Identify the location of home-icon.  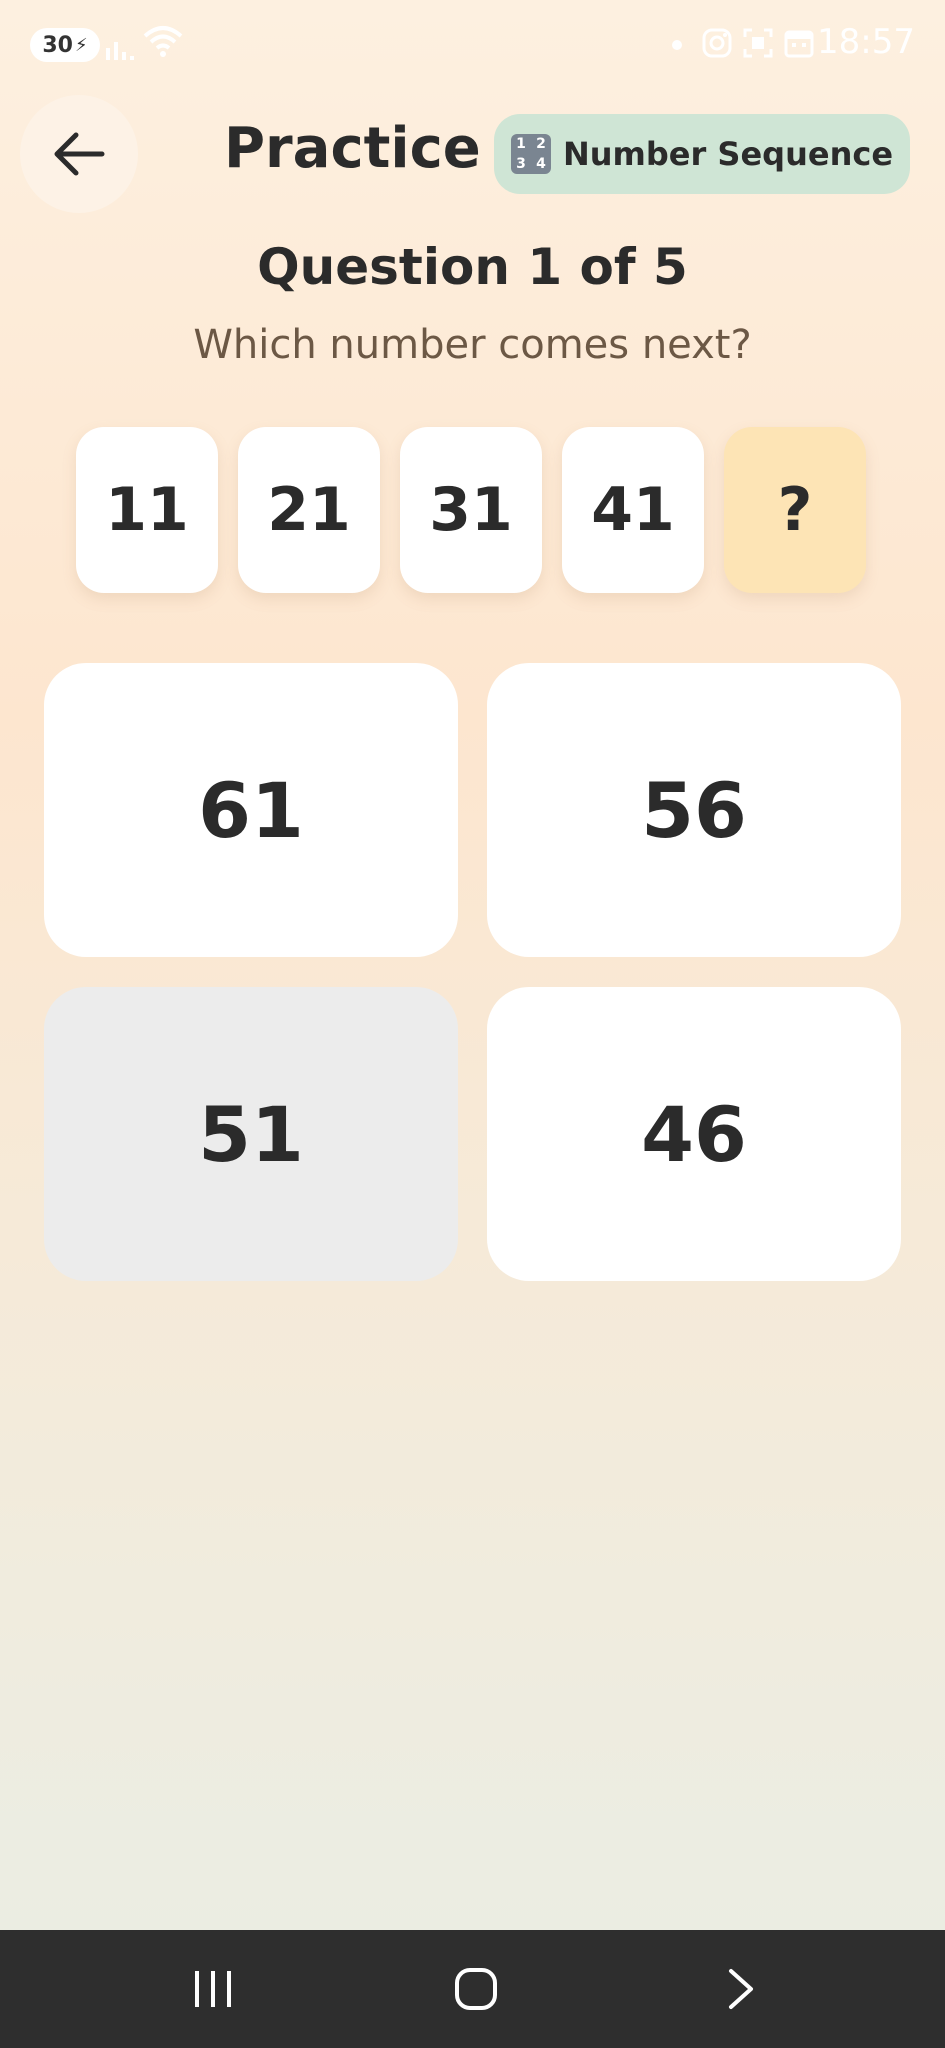
(476, 1989).